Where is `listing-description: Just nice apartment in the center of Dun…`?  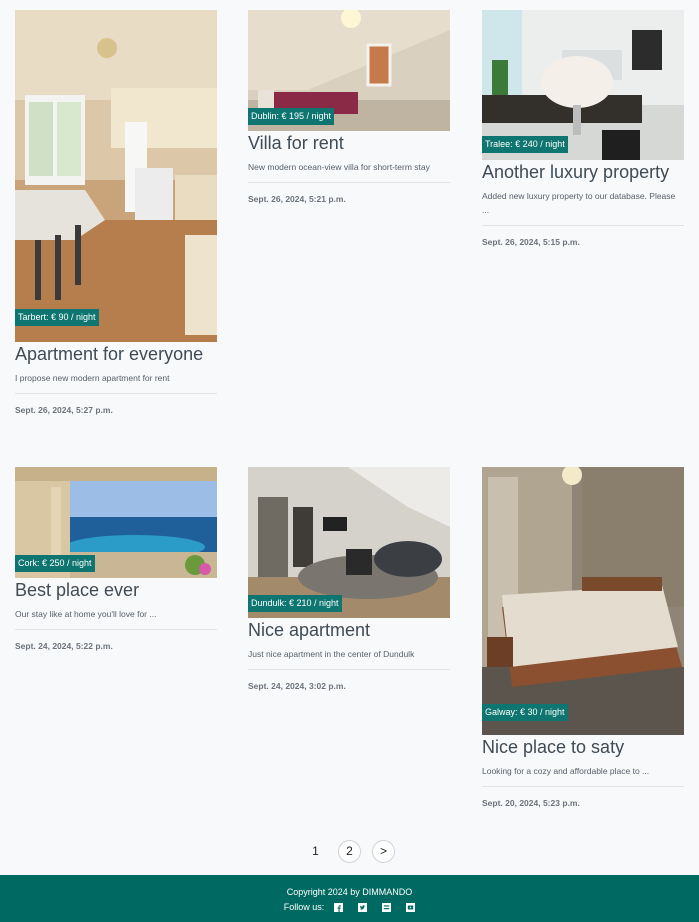
listing-description: Just nice apartment in the center of Dun… is located at coordinates (331, 654).